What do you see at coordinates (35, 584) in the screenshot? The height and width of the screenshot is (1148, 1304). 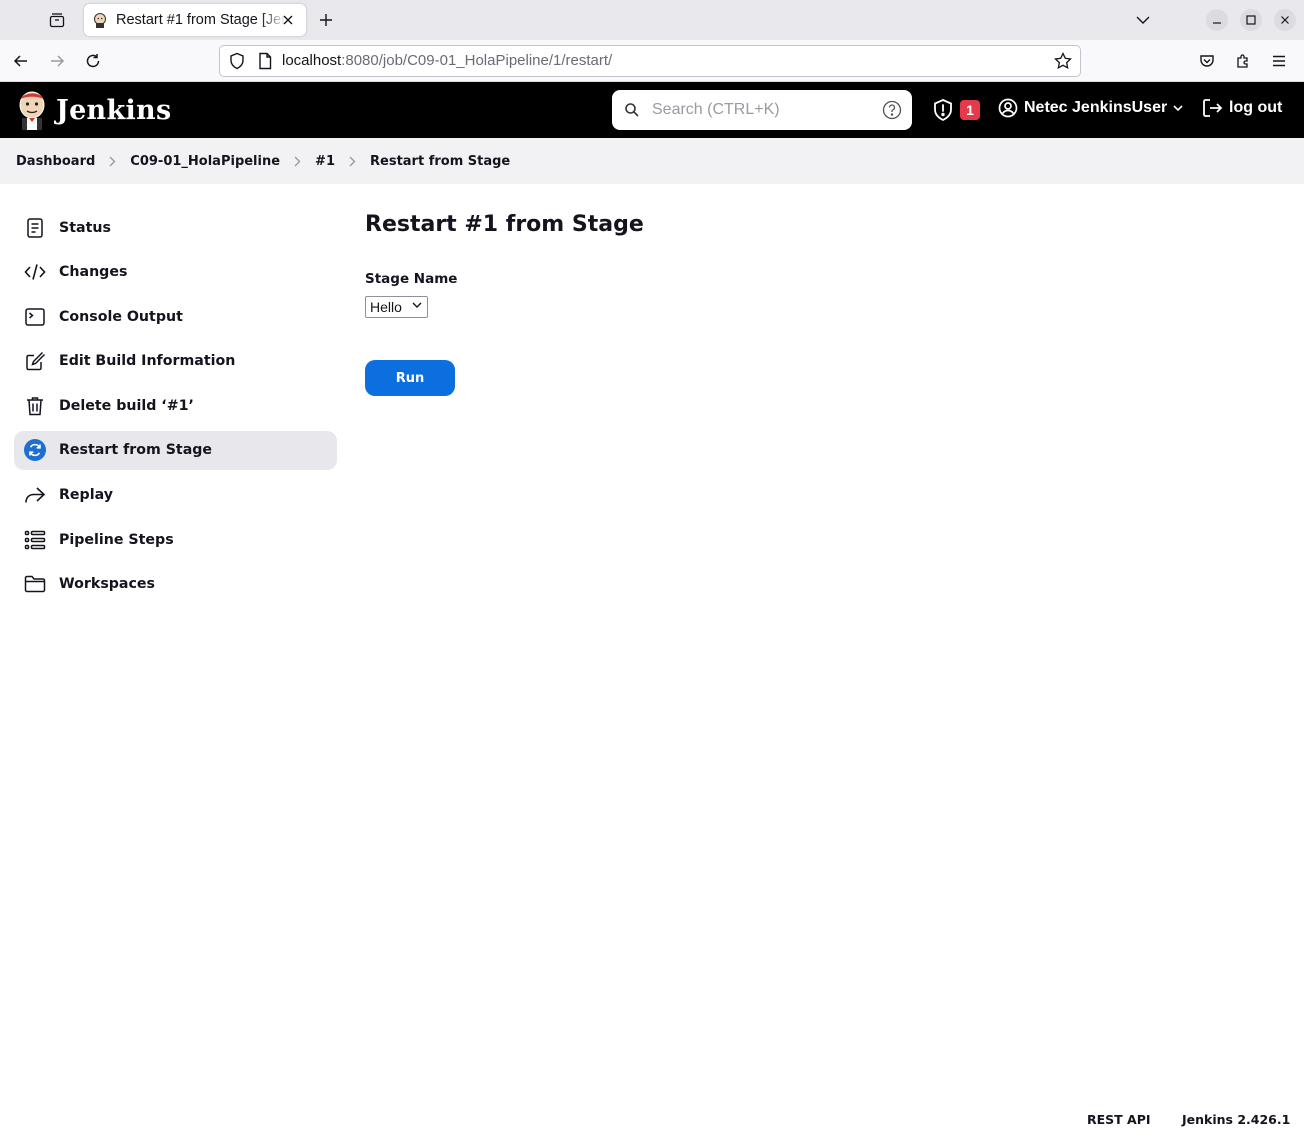 I see `folder-icon` at bounding box center [35, 584].